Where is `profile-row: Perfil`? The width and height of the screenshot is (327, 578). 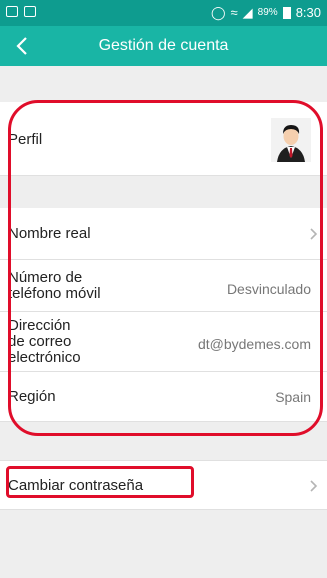
profile-row: Perfil is located at coordinates (163, 139).